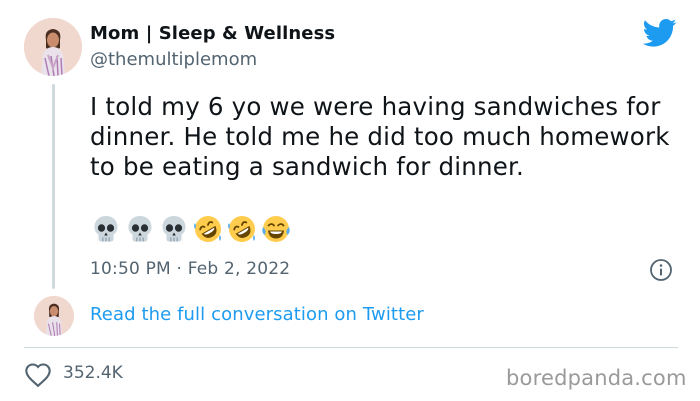 This screenshot has width=700, height=401. What do you see at coordinates (38, 375) in the screenshot?
I see `heart-icon` at bounding box center [38, 375].